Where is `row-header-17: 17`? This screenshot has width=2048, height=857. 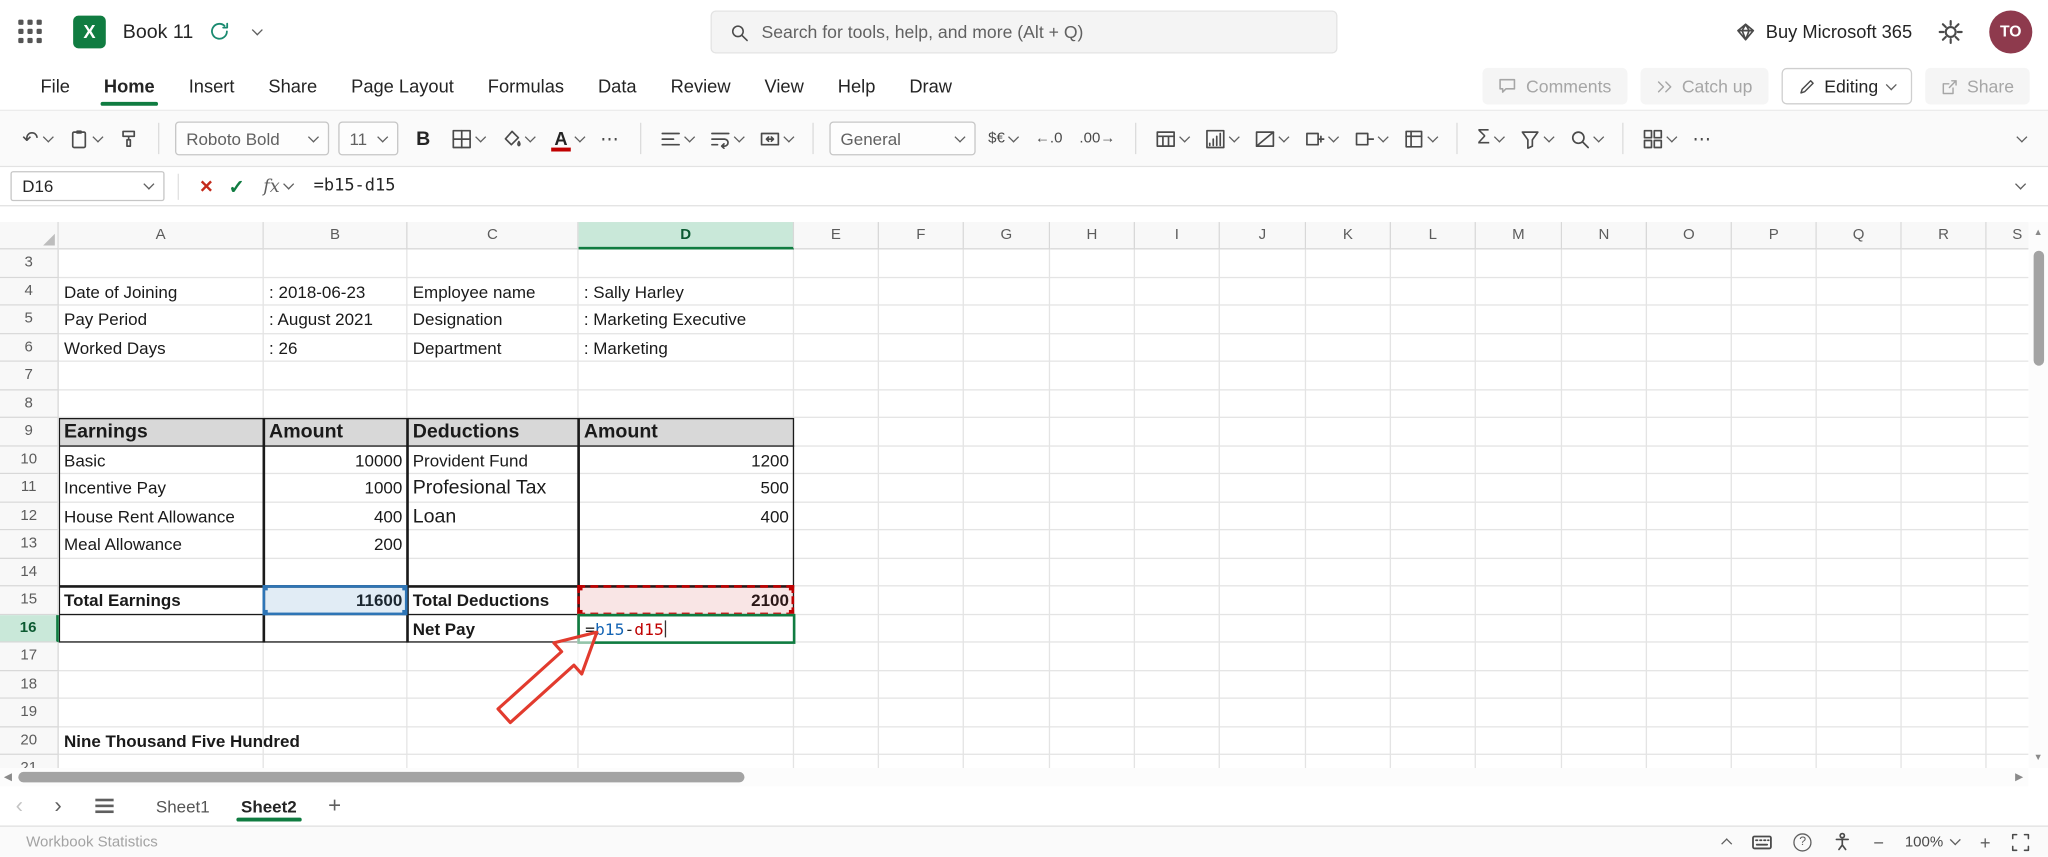
row-header-17: 17 is located at coordinates (29, 656).